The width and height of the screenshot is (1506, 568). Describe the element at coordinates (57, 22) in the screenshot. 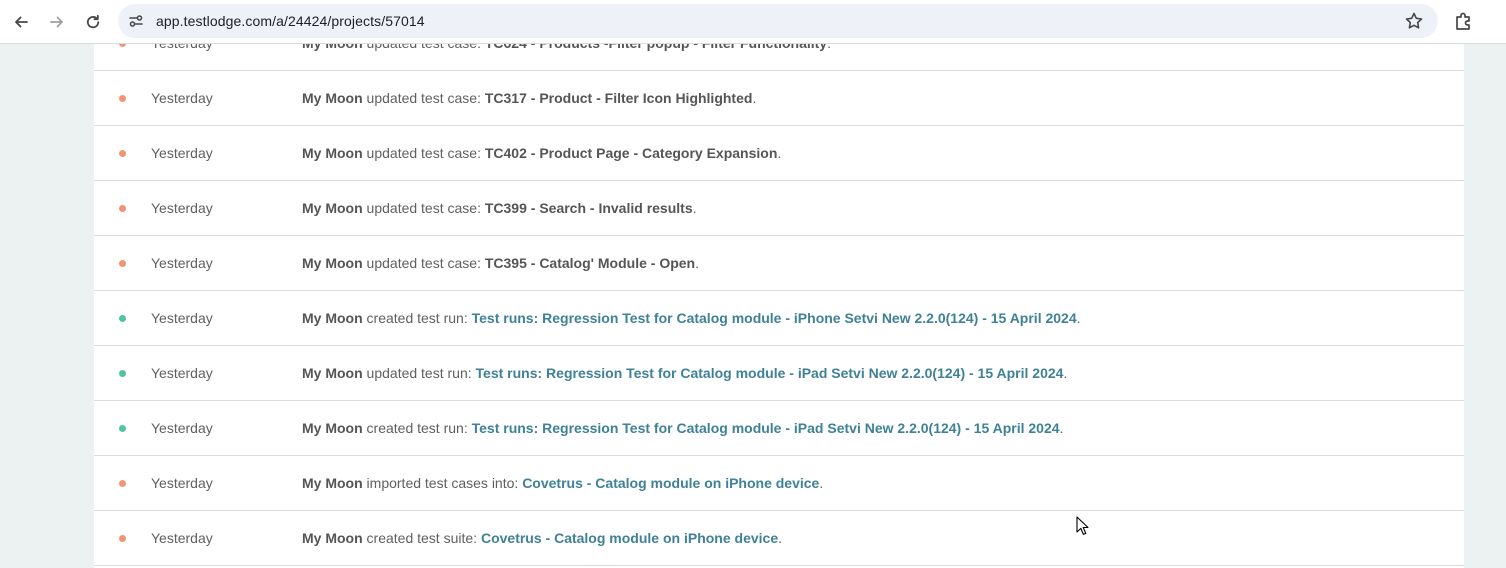

I see `forward-arrow-icon` at that location.